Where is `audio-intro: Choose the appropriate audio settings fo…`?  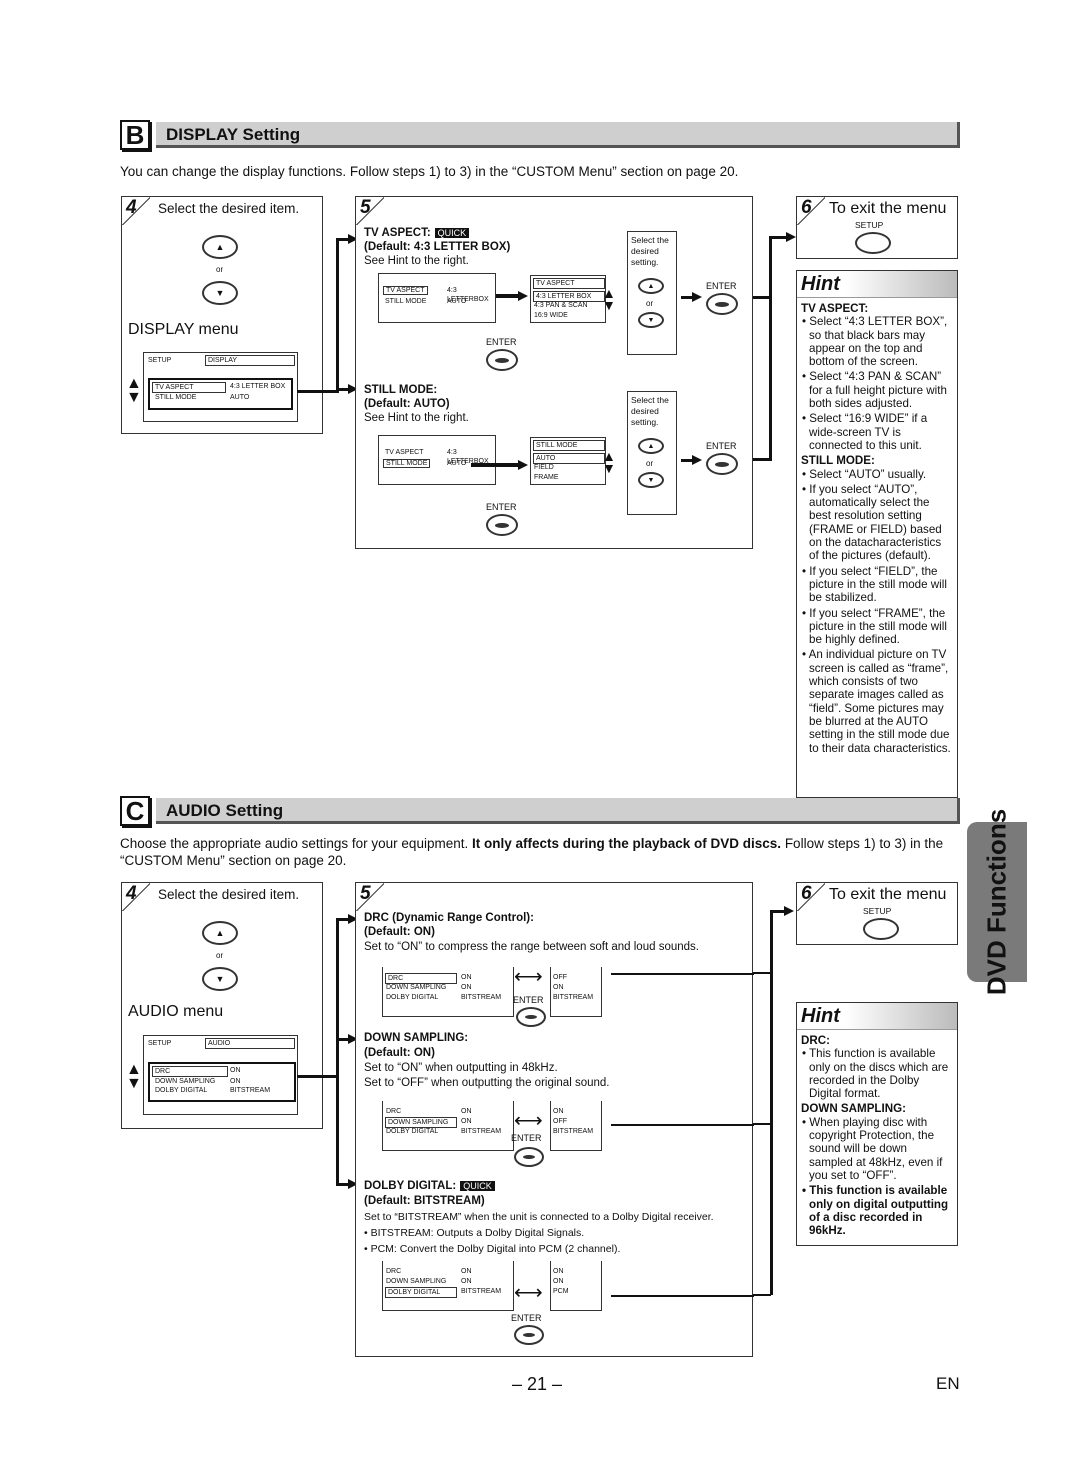 audio-intro: Choose the appropriate audio settings fo… is located at coordinates (532, 852).